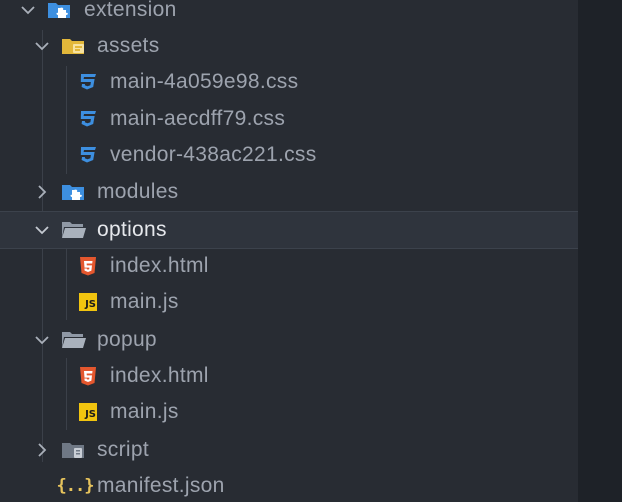  What do you see at coordinates (289, 14) in the screenshot?
I see `tree-folder-extension: extension` at bounding box center [289, 14].